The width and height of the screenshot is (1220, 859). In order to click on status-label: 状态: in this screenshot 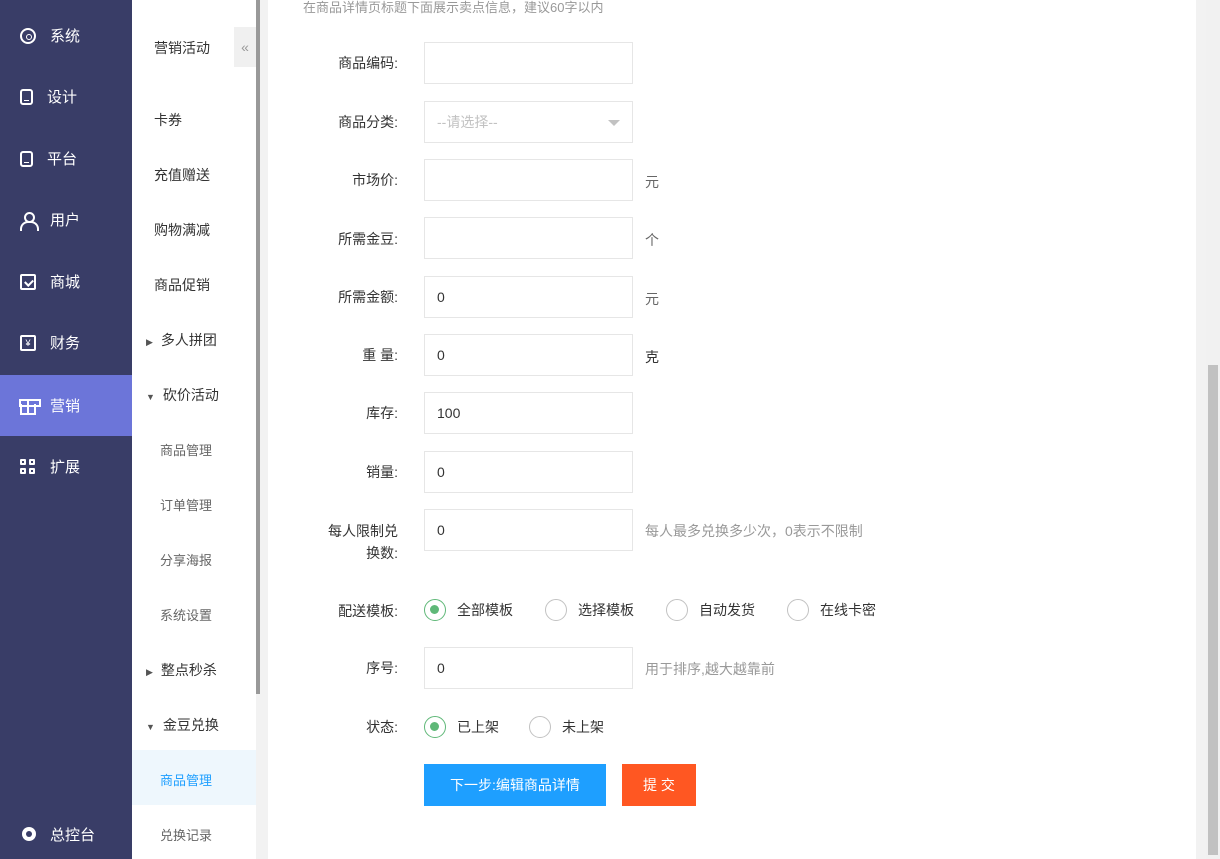, I will do `click(382, 727)`.